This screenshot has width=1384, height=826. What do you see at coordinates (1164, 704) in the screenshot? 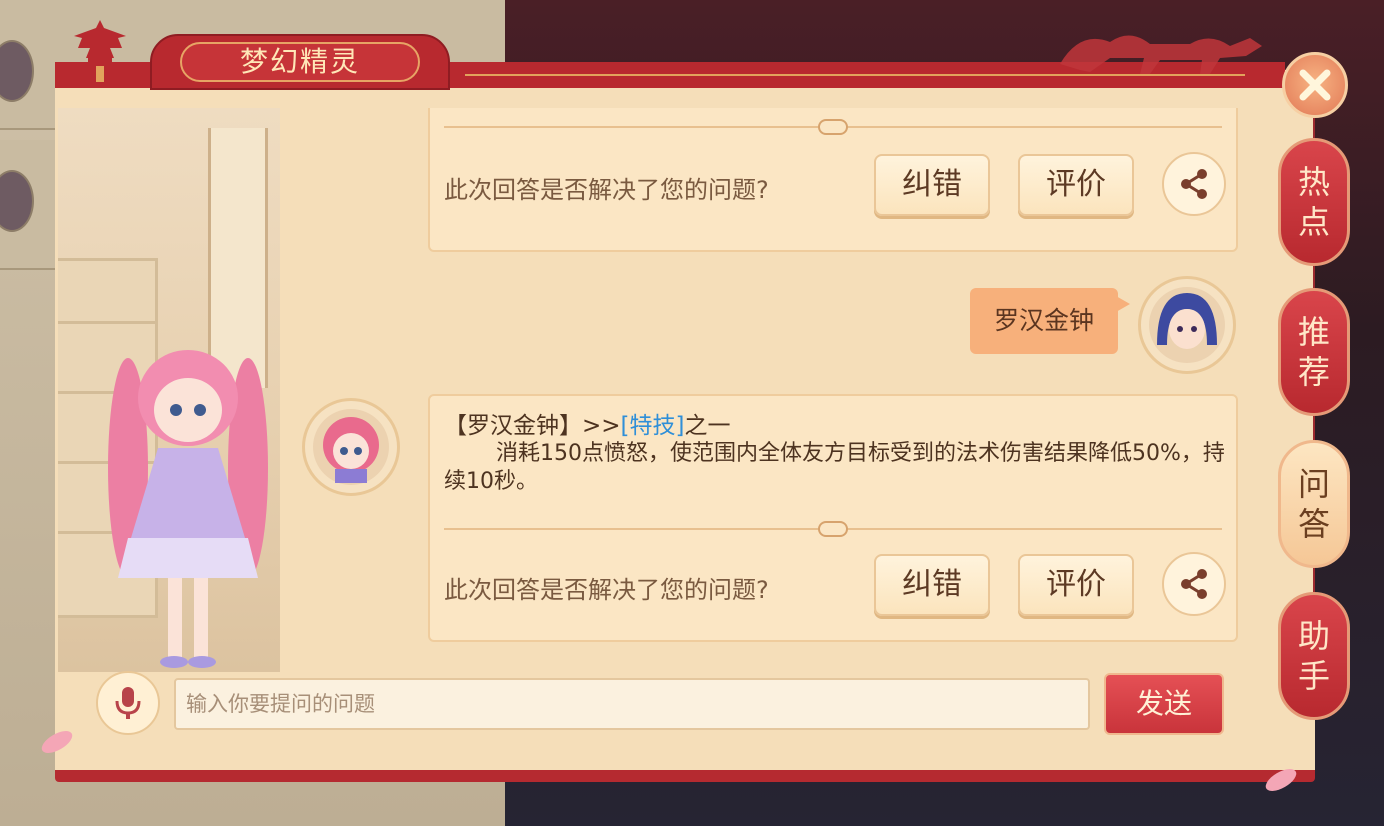
I see `send-button: 发送` at bounding box center [1164, 704].